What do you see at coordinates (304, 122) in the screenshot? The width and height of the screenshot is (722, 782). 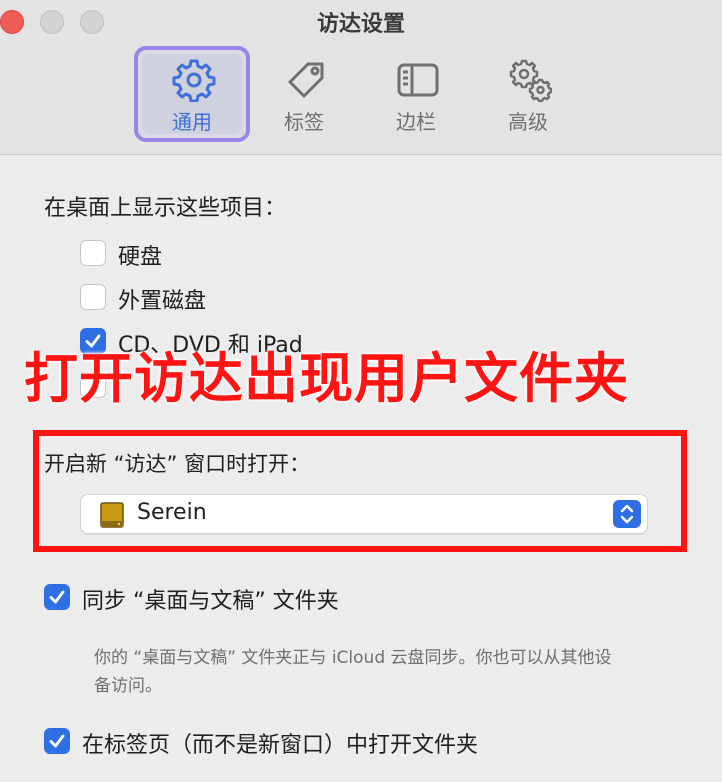 I see `tab-tags-label: 标签` at bounding box center [304, 122].